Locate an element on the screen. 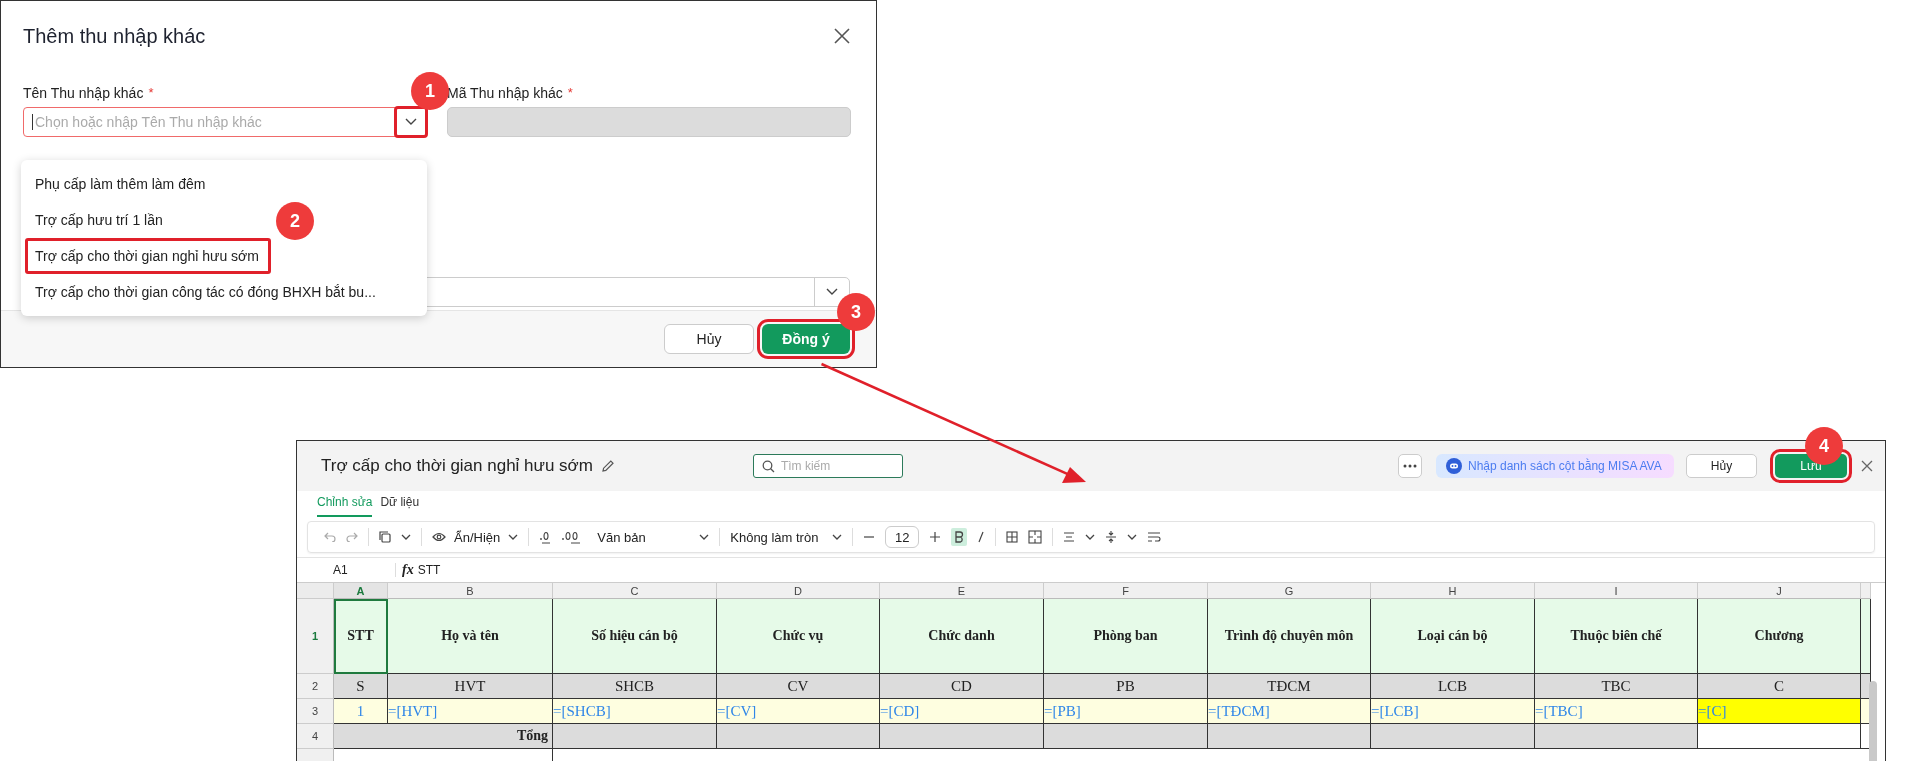 This screenshot has width=1921, height=761. column-header: B is located at coordinates (470, 591).